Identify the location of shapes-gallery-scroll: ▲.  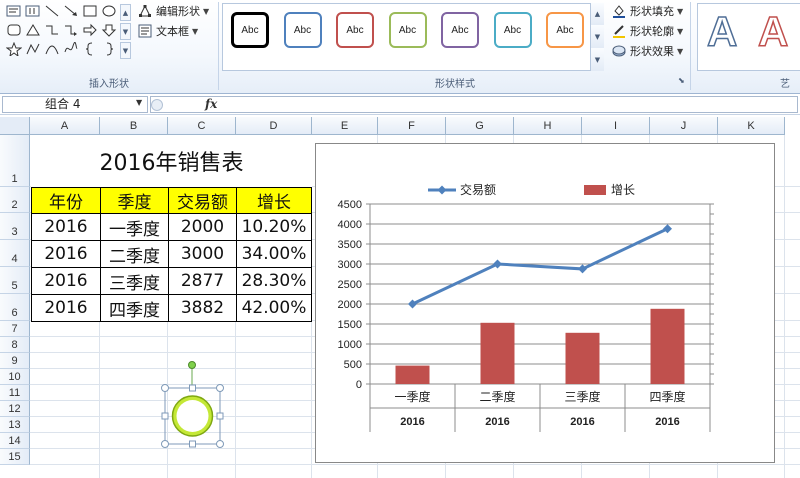
(125, 12).